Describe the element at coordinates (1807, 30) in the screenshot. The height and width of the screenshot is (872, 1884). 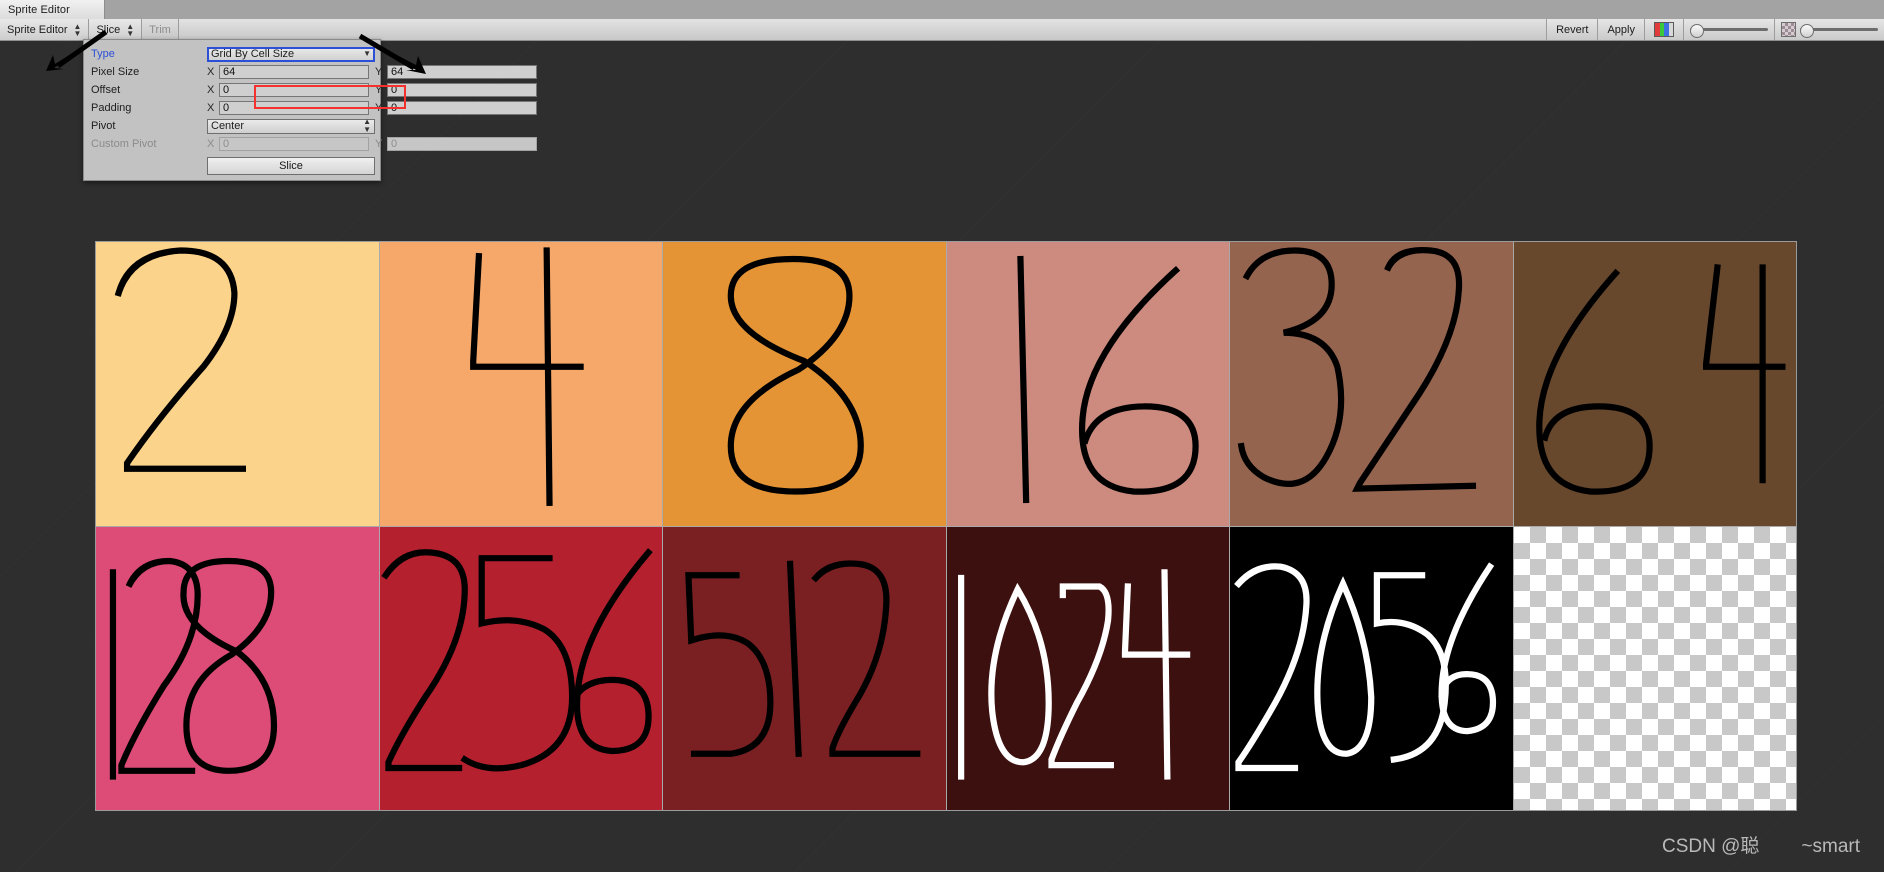
I see `alpha-slider-knob` at that location.